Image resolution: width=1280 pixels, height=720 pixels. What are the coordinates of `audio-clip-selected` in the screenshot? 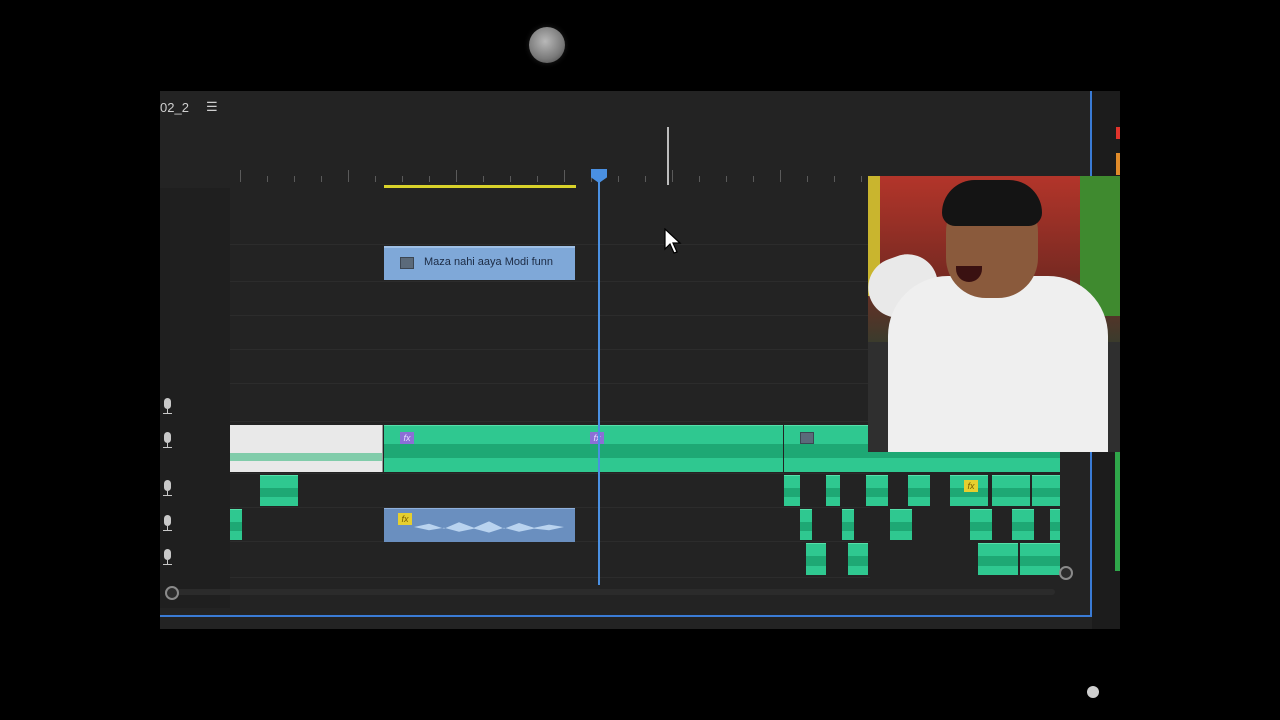 It's located at (306, 448).